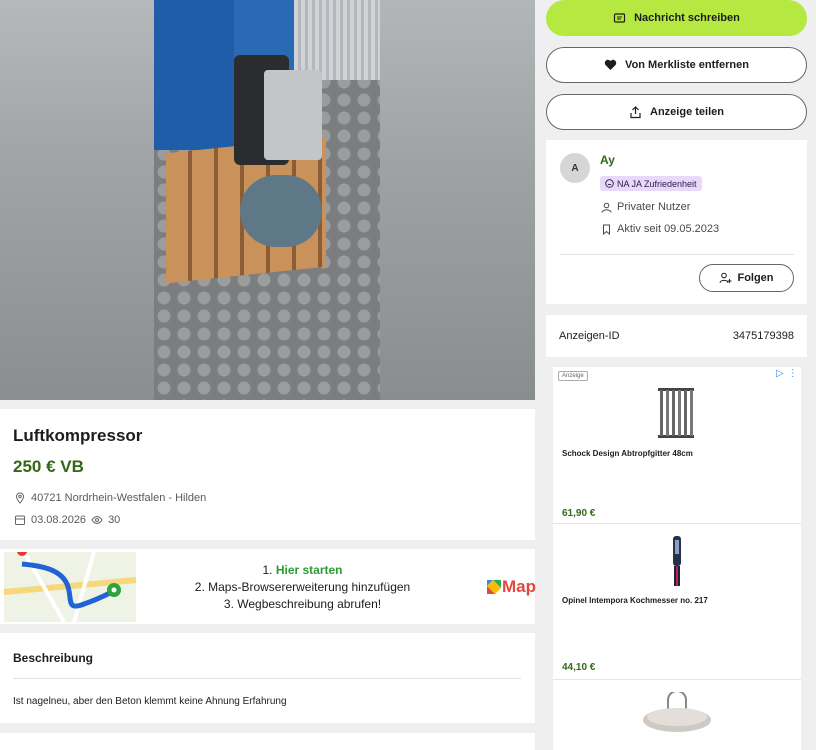 The image size is (816, 750). Describe the element at coordinates (755, 278) in the screenshot. I see `follow-label: Folgen` at that location.